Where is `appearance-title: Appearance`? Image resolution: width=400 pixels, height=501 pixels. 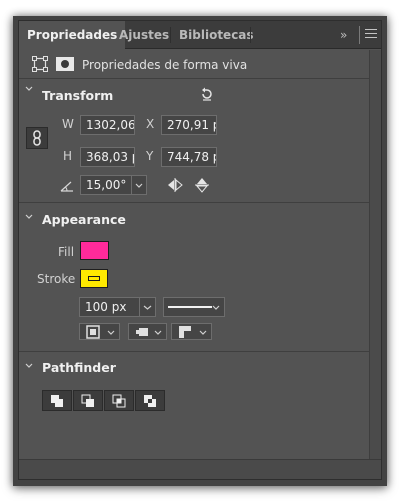 appearance-title: Appearance is located at coordinates (84, 219).